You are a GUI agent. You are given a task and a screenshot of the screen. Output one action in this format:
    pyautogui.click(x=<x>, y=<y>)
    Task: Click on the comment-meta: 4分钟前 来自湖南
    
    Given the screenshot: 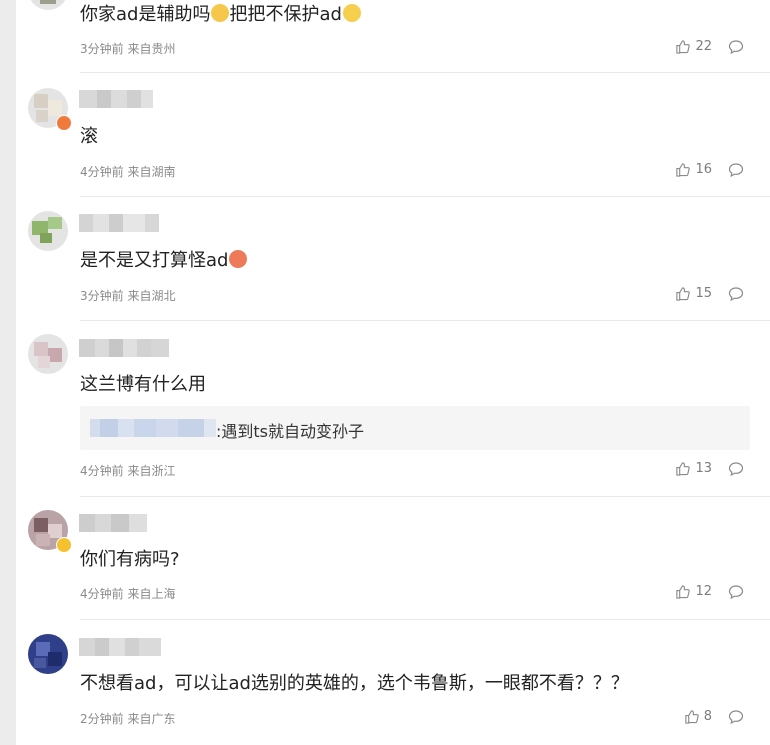 What is the action you would take?
    pyautogui.click(x=128, y=172)
    